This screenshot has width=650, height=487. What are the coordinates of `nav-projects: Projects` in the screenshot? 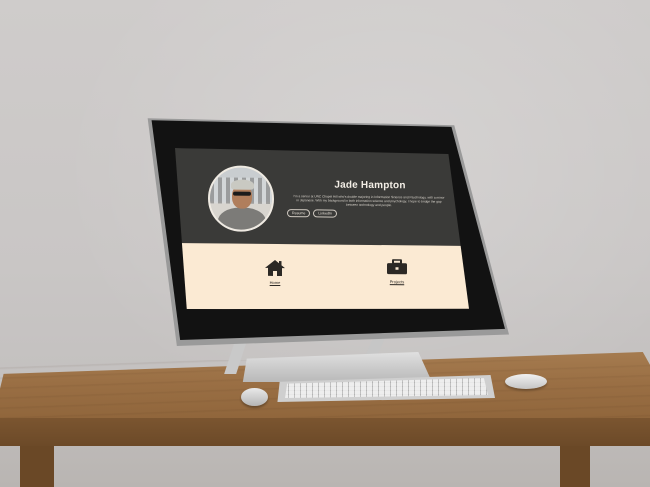 It's located at (397, 271).